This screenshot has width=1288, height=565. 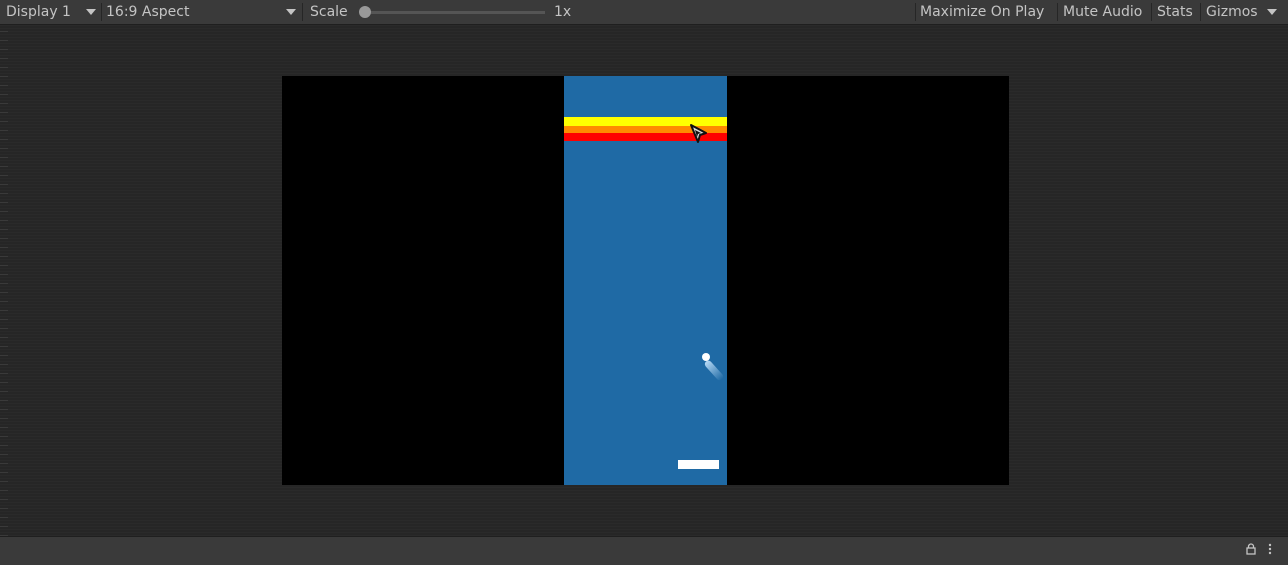 I want to click on display-dropdown: Display 1, so click(x=38, y=12).